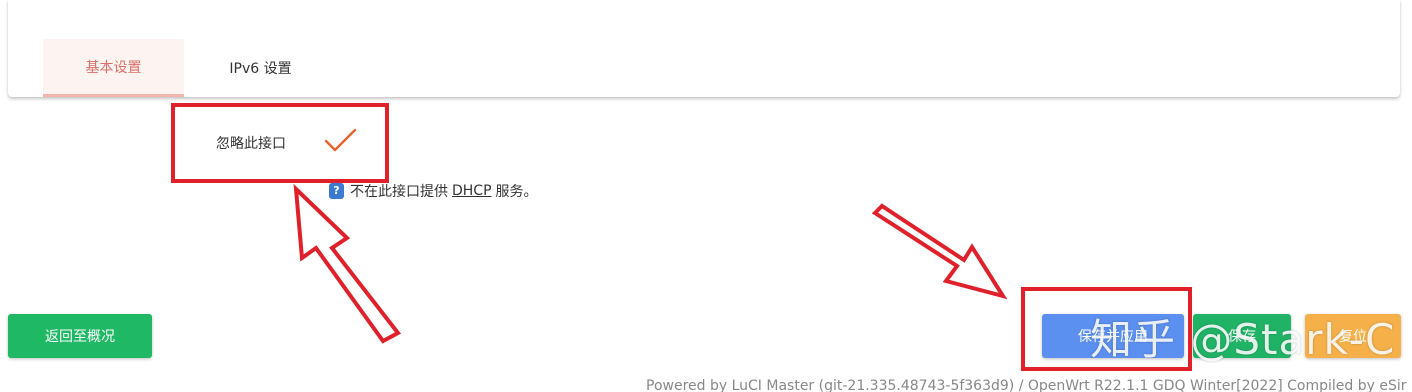 The image size is (1412, 392). I want to click on annotation-arrow-right, so click(939, 251).